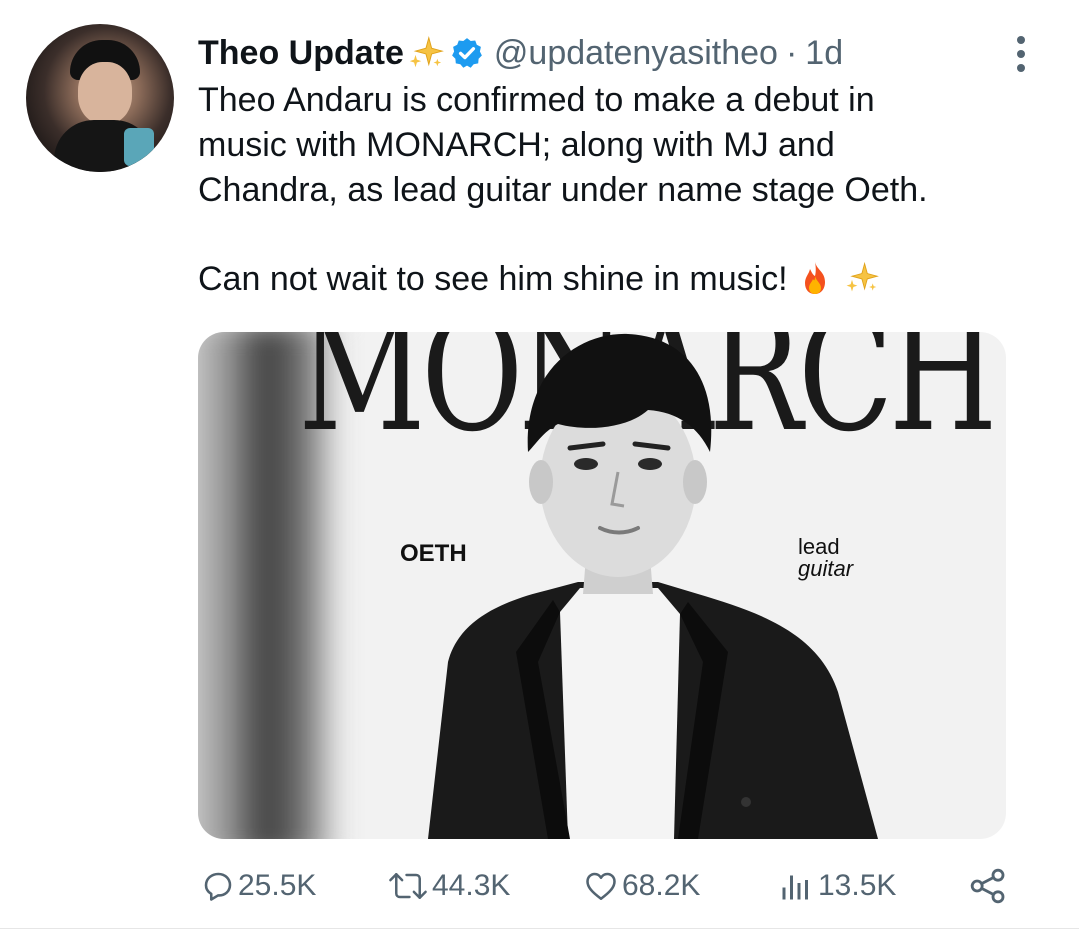 The width and height of the screenshot is (1079, 932). I want to click on sparkles-emoji-icon, so click(862, 276).